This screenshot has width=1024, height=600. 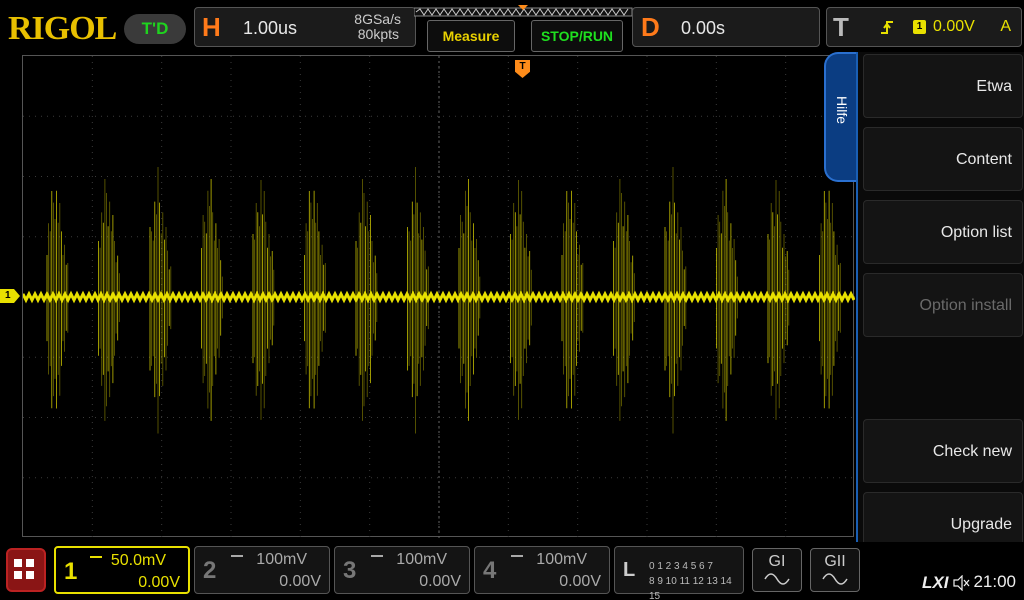 I want to click on horizontal-settings-box: H 1.00us 8GSa/s 80kpts, so click(x=305, y=27).